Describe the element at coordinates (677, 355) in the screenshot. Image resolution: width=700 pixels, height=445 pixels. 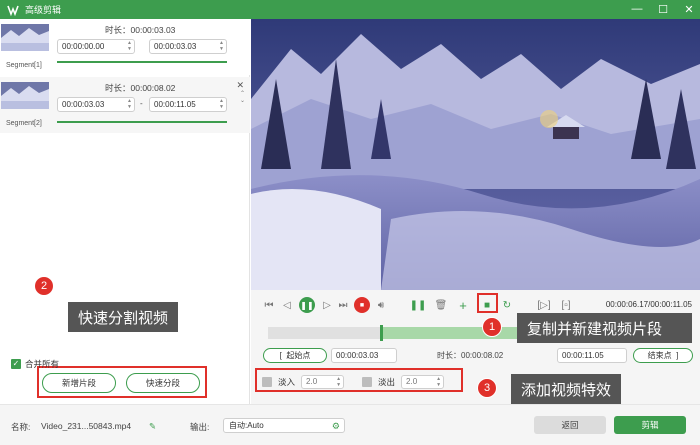
I see `bracket-right-icon: ]` at that location.